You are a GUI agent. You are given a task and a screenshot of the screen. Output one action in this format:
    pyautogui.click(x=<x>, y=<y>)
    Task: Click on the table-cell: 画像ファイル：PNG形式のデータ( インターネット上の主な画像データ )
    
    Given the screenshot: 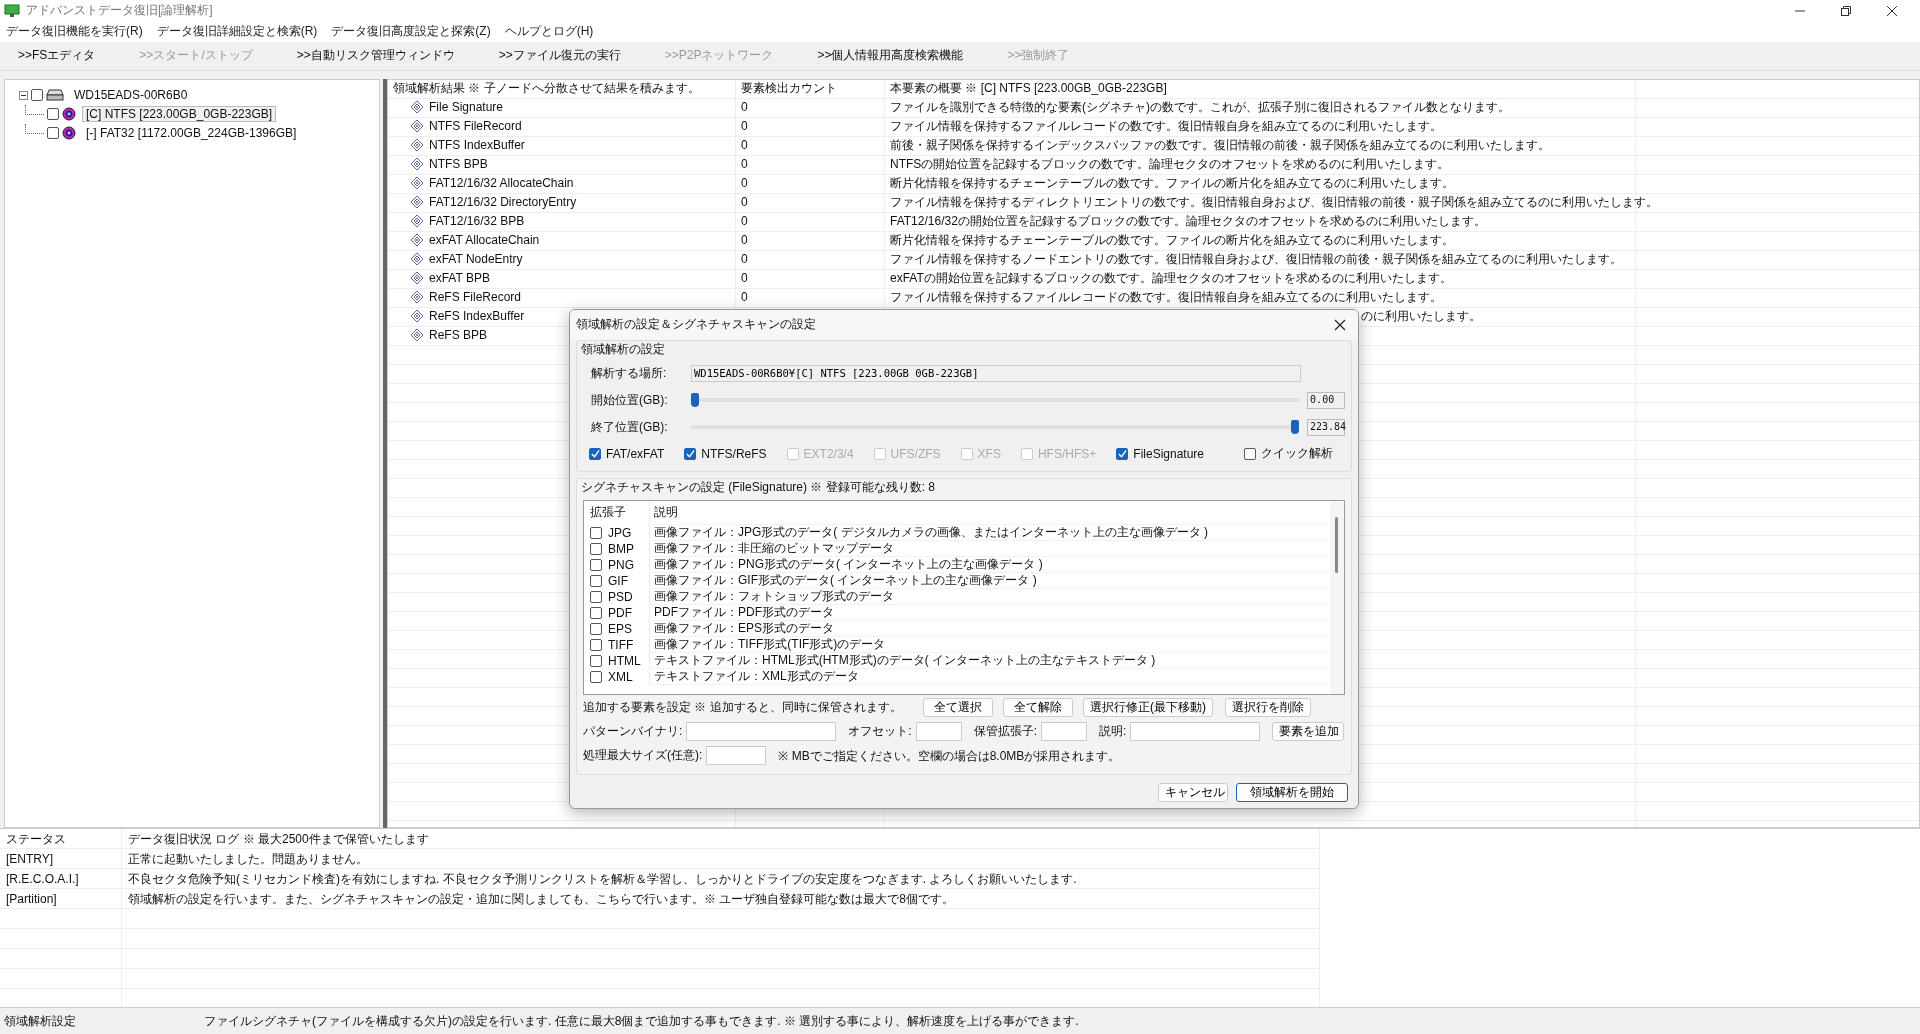 What is the action you would take?
    pyautogui.click(x=848, y=564)
    